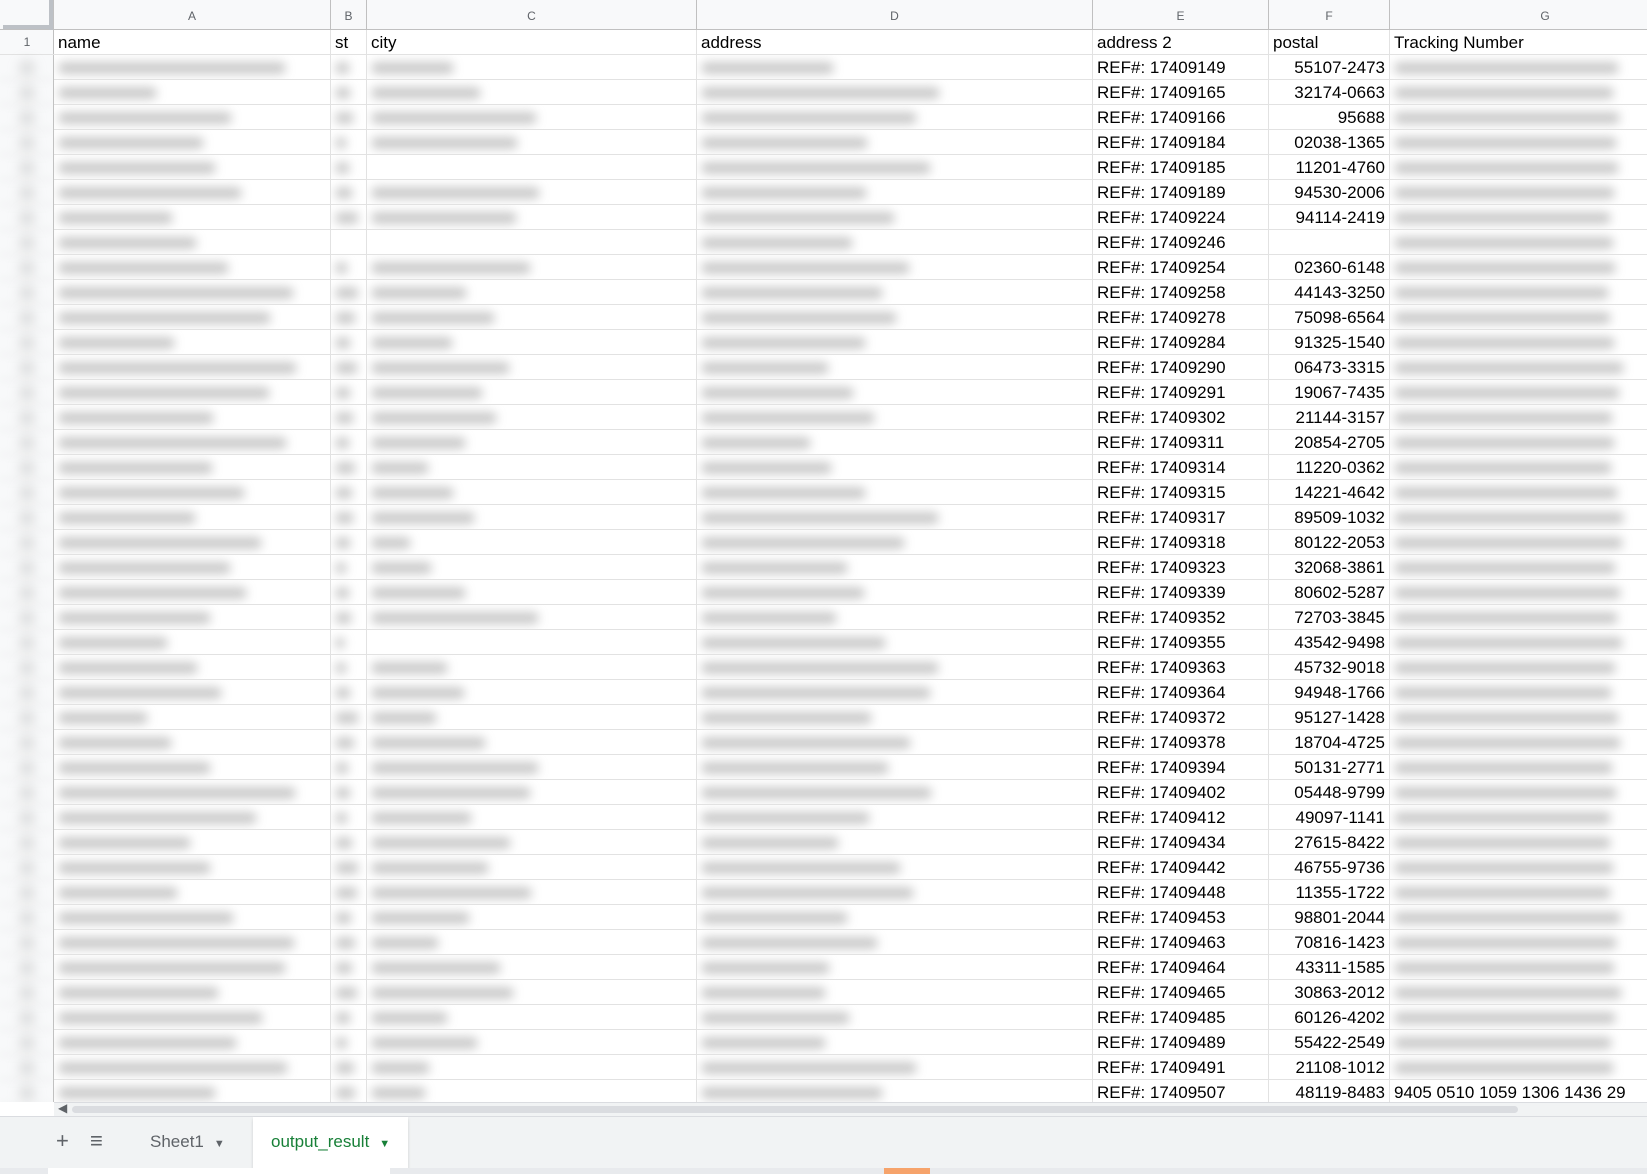 This screenshot has width=1647, height=1174. Describe the element at coordinates (1181, 417) in the screenshot. I see `cell: REF#: 17409302` at that location.